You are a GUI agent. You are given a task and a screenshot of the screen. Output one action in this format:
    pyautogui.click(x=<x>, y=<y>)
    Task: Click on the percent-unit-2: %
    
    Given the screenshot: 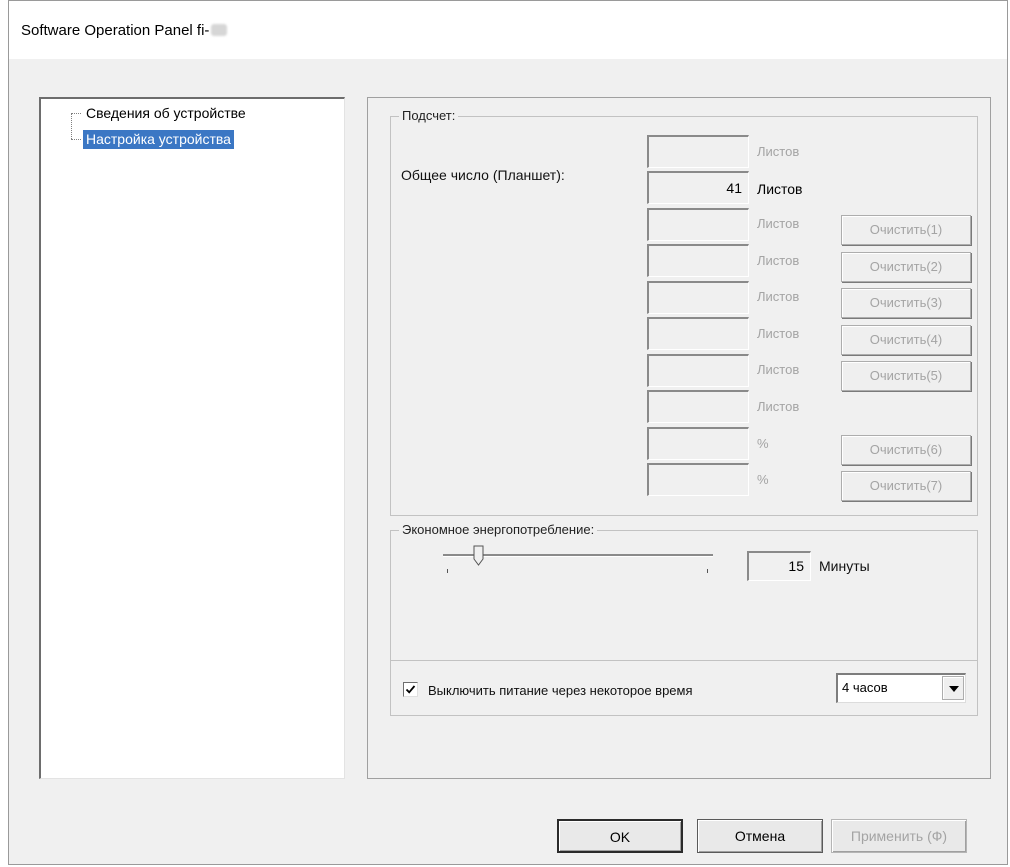 What is the action you would take?
    pyautogui.click(x=763, y=479)
    